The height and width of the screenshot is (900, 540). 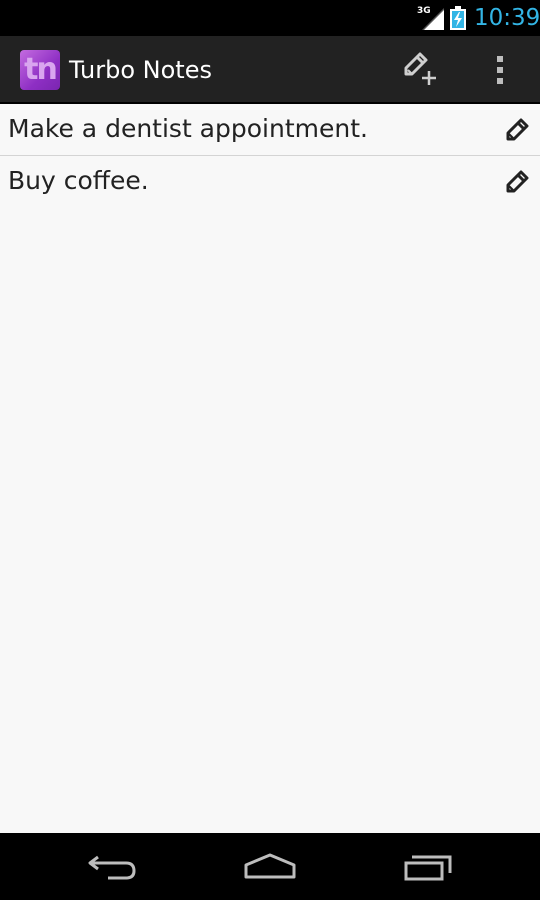 What do you see at coordinates (270, 181) in the screenshot?
I see `note-list-item: Buy coffee.` at bounding box center [270, 181].